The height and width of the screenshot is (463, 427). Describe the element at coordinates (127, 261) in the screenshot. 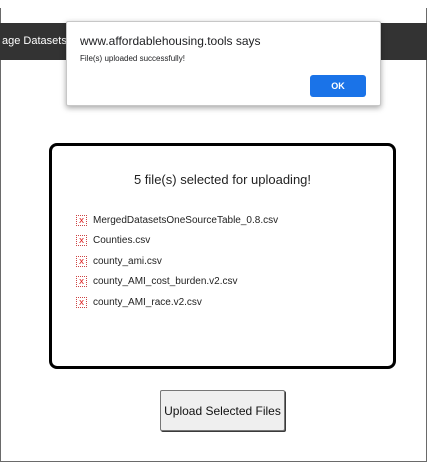

I see `file-name: county_ami.csv` at that location.